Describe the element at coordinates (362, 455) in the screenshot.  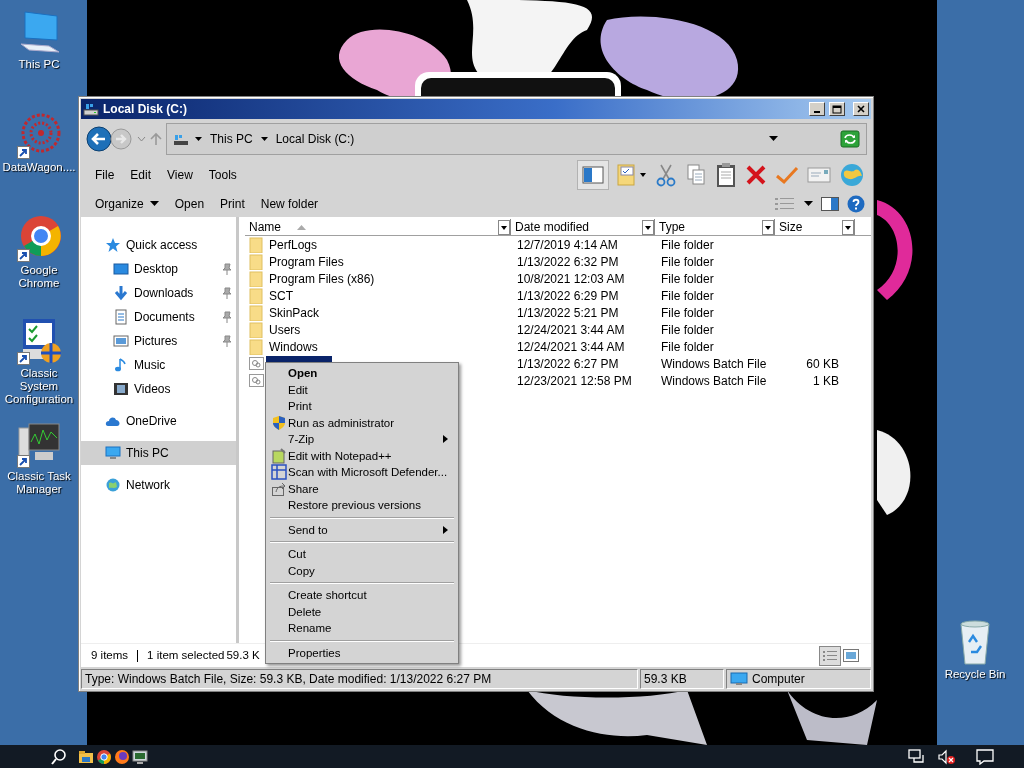
I see `menu-item: Edit with Notepad++` at that location.